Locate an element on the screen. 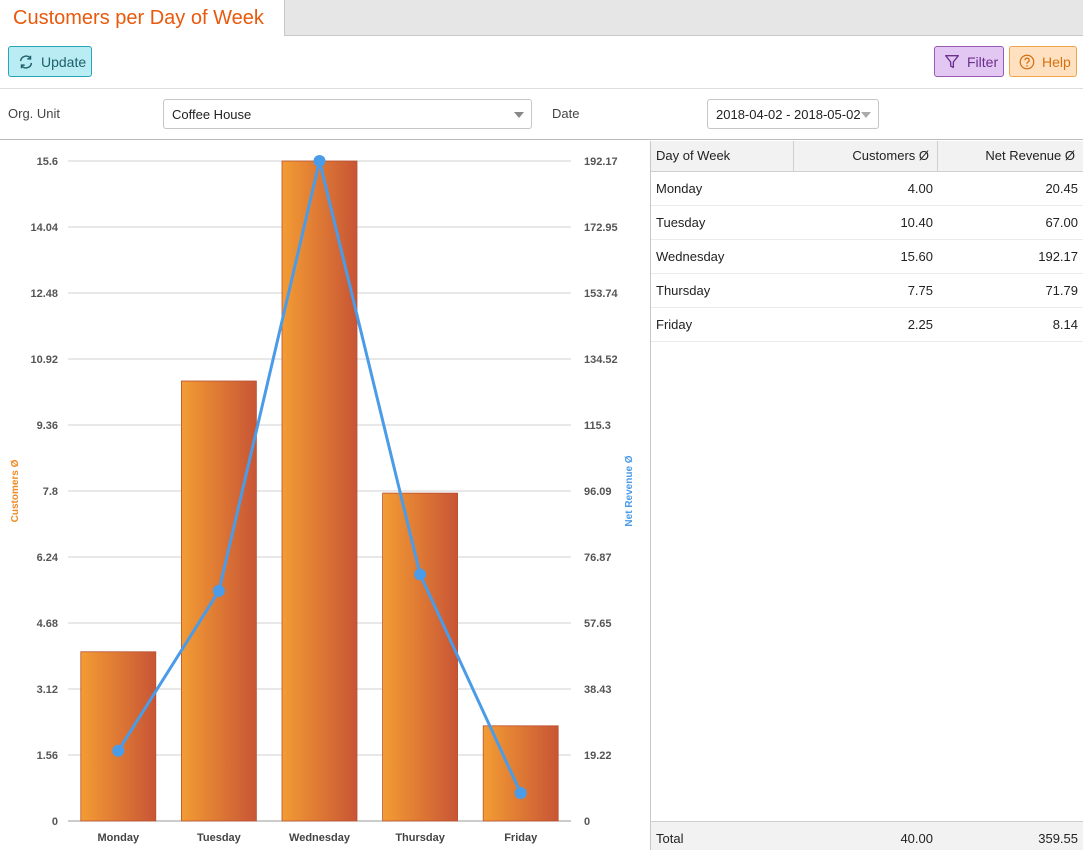 Image resolution: width=1083 pixels, height=856 pixels. y-left-tick-label: 4.68 is located at coordinates (47, 624).